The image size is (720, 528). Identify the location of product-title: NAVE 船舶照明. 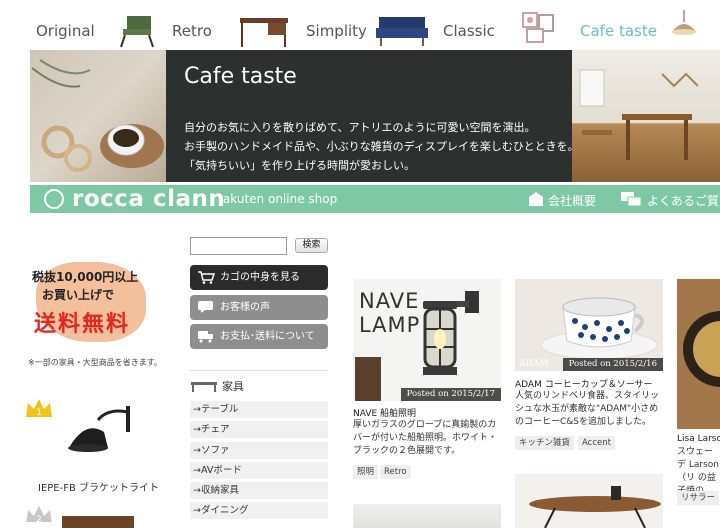
(384, 412).